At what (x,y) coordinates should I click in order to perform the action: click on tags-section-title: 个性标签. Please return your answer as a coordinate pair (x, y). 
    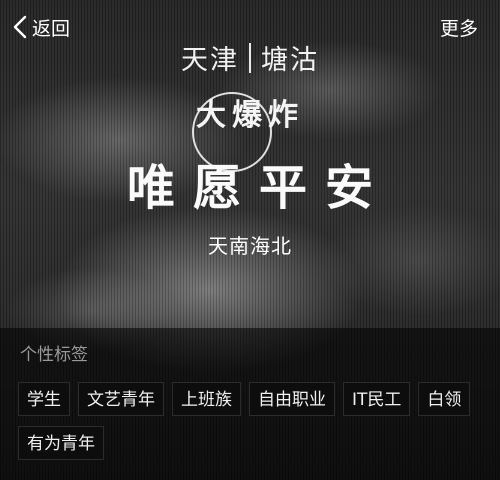
    Looking at the image, I should click on (54, 355).